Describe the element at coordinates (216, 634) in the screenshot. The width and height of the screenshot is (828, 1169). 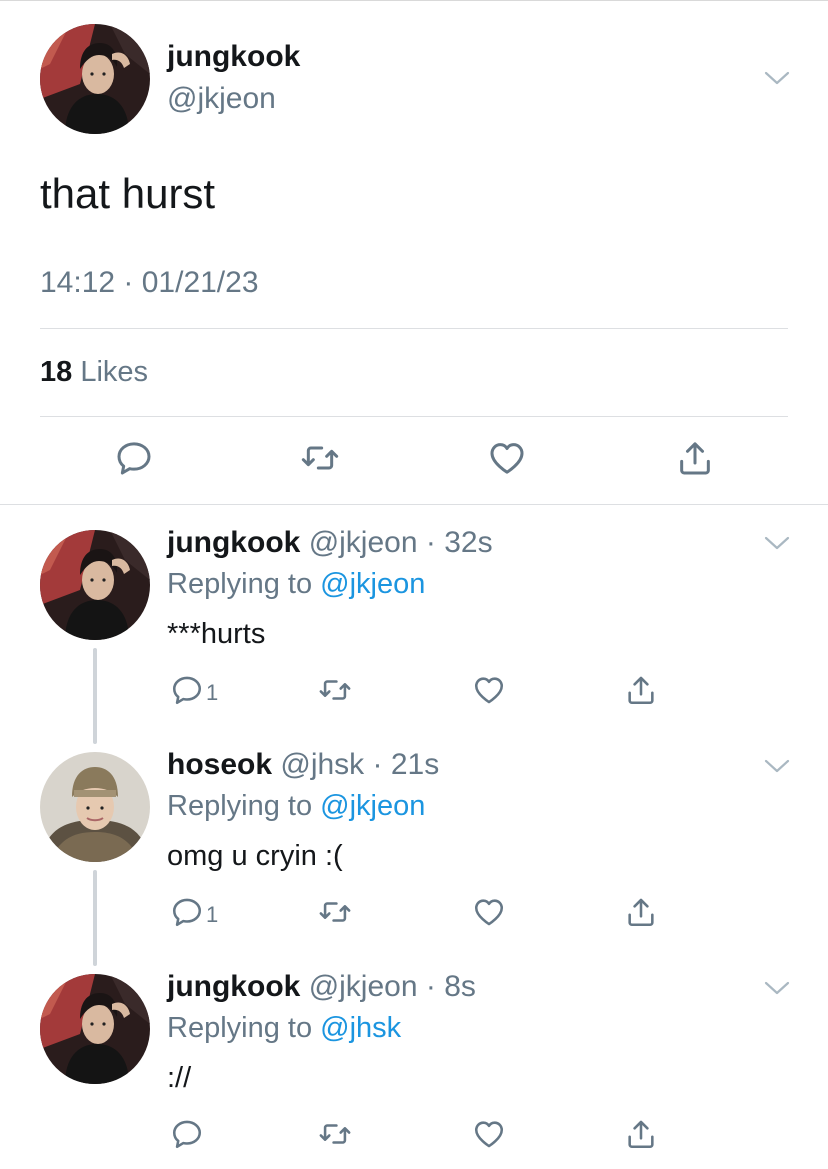
I see `tweet-text: ***hurts` at that location.